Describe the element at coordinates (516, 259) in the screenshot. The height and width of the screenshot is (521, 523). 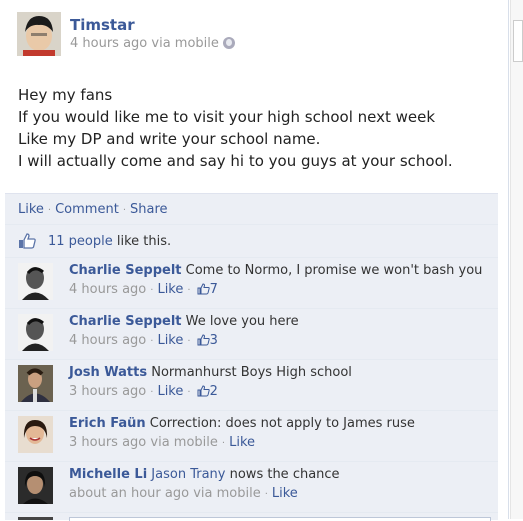
I see `scrollbar` at that location.